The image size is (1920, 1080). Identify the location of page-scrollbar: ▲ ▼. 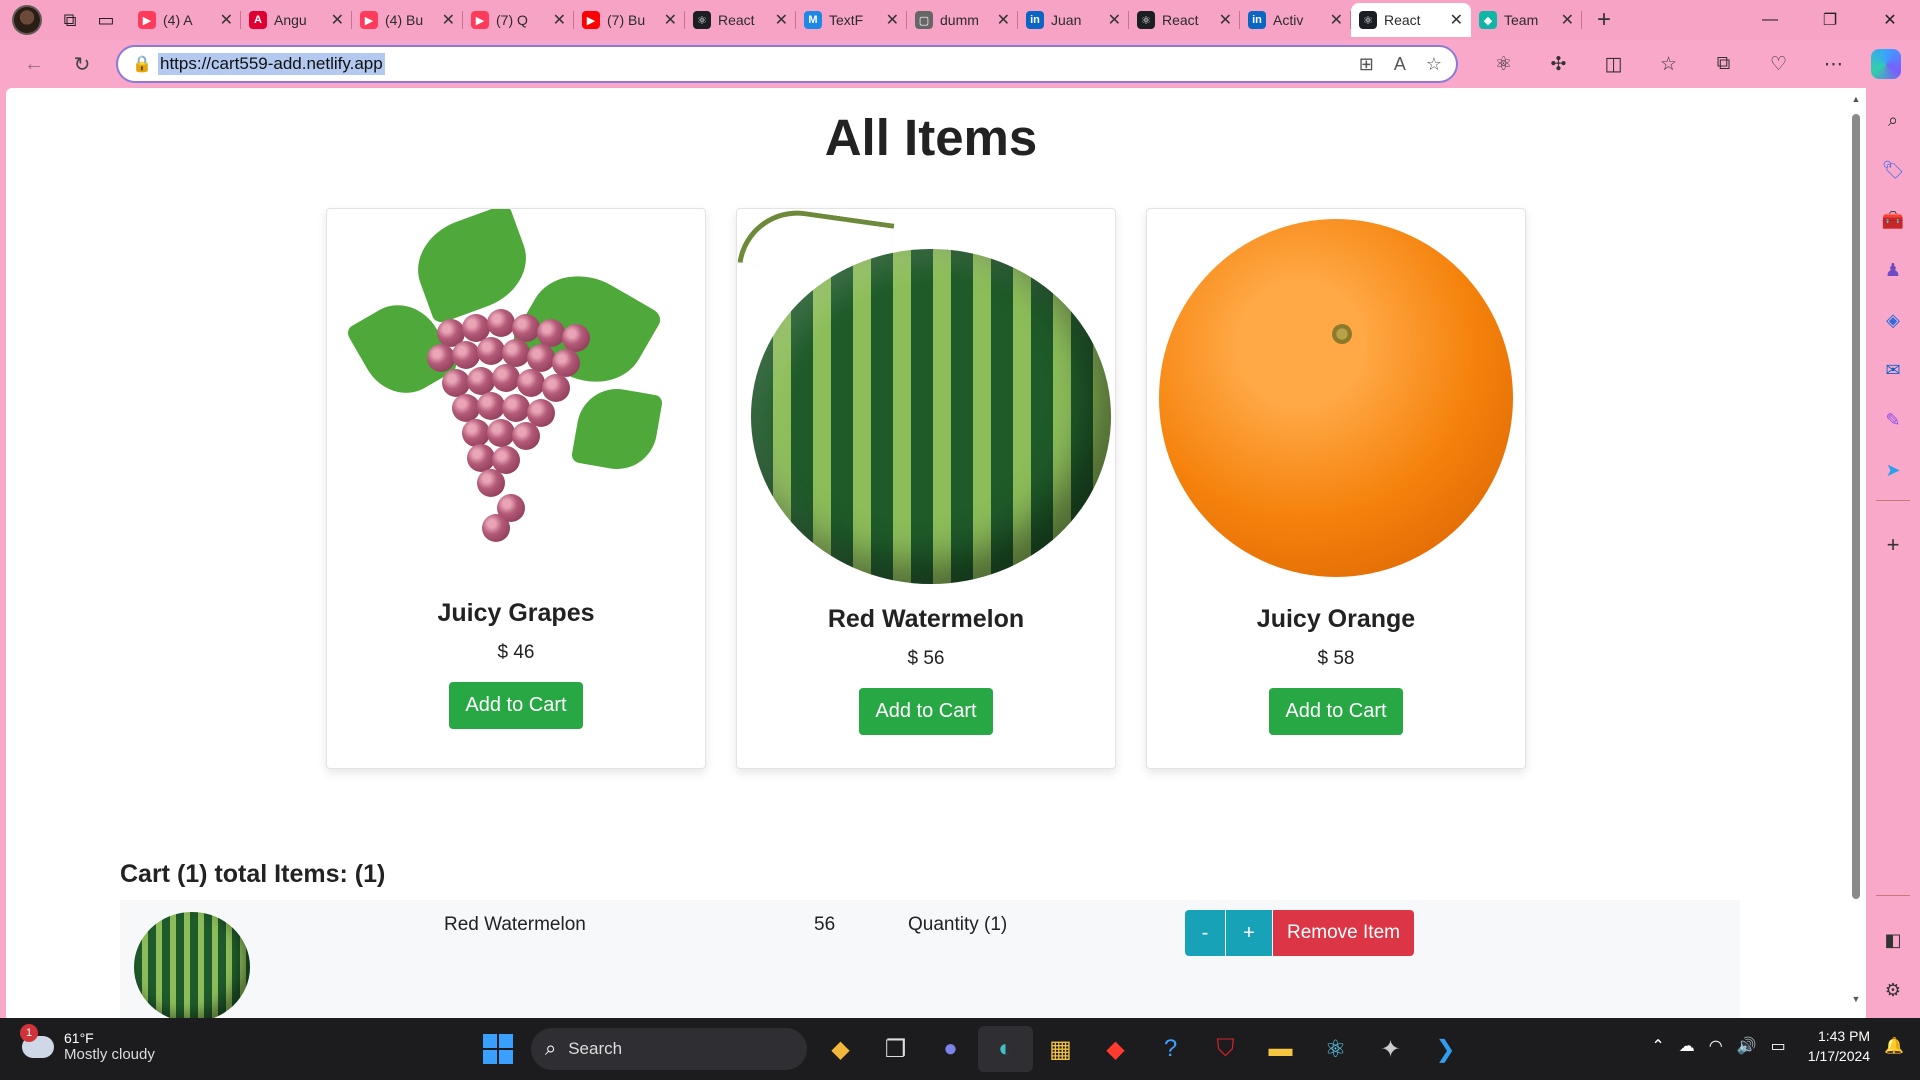
(1856, 550).